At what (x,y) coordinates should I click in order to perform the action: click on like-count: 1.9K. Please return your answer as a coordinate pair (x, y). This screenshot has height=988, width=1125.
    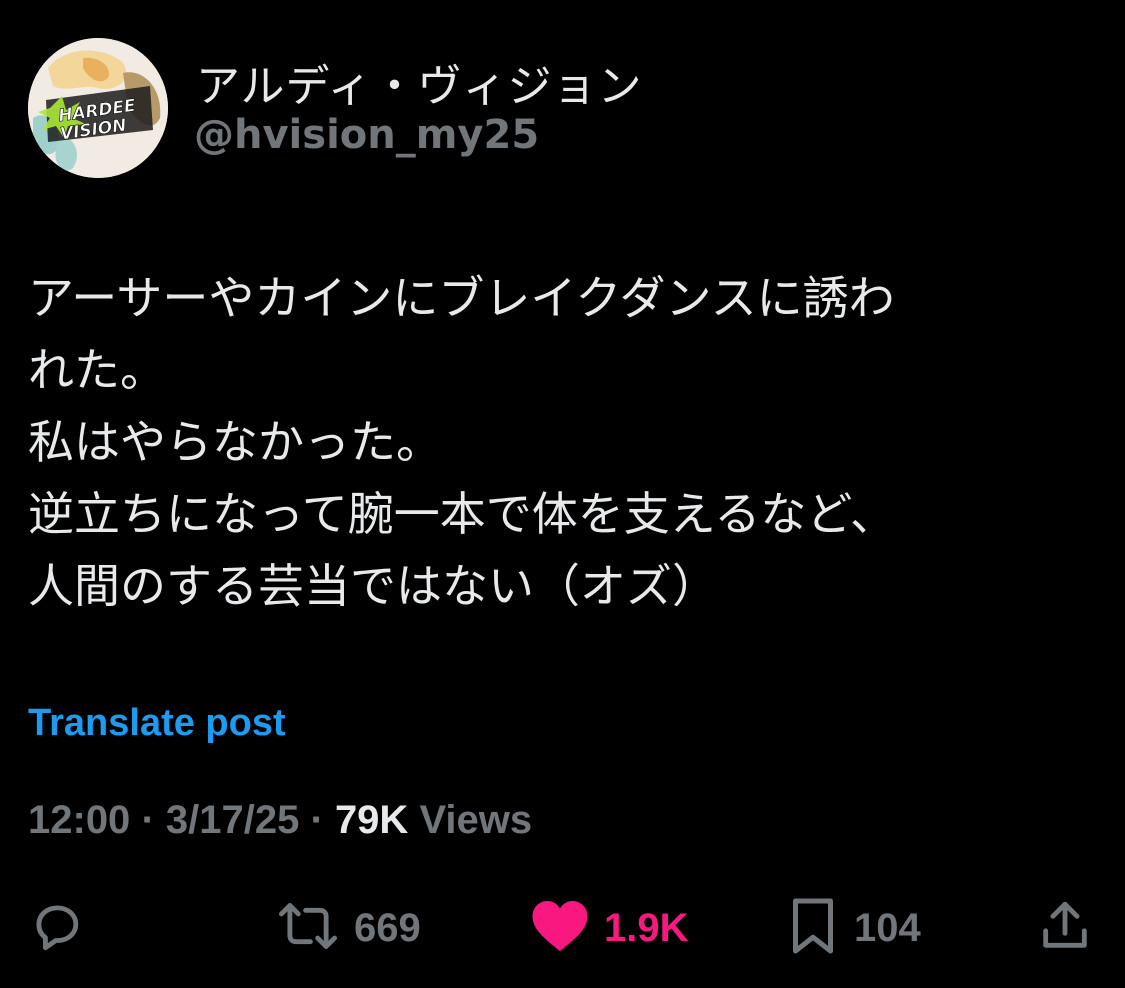
    Looking at the image, I should click on (646, 927).